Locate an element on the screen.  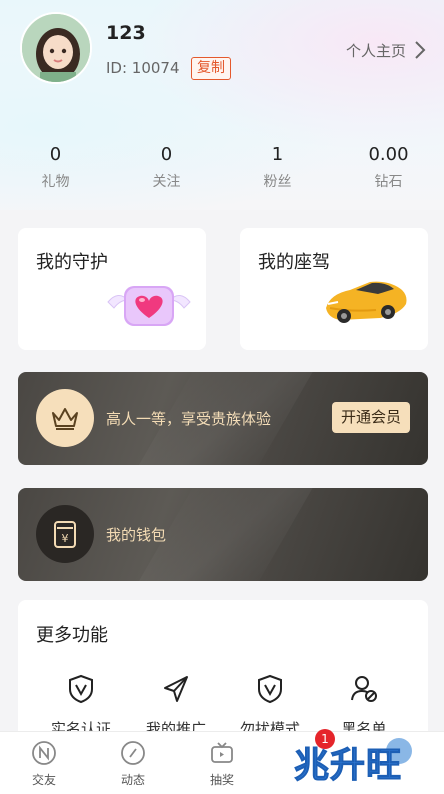
wallet-badge: ¥ is located at coordinates (65, 534).